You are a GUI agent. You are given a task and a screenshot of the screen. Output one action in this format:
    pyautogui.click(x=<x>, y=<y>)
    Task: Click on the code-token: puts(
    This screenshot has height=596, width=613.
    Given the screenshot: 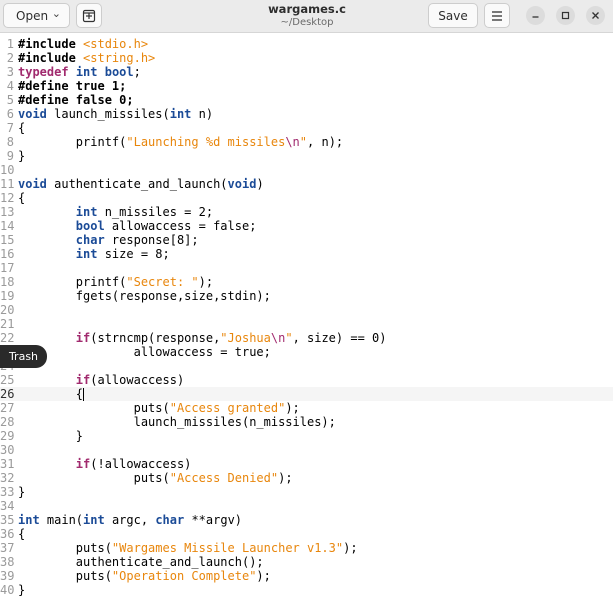 What is the action you would take?
    pyautogui.click(x=94, y=478)
    